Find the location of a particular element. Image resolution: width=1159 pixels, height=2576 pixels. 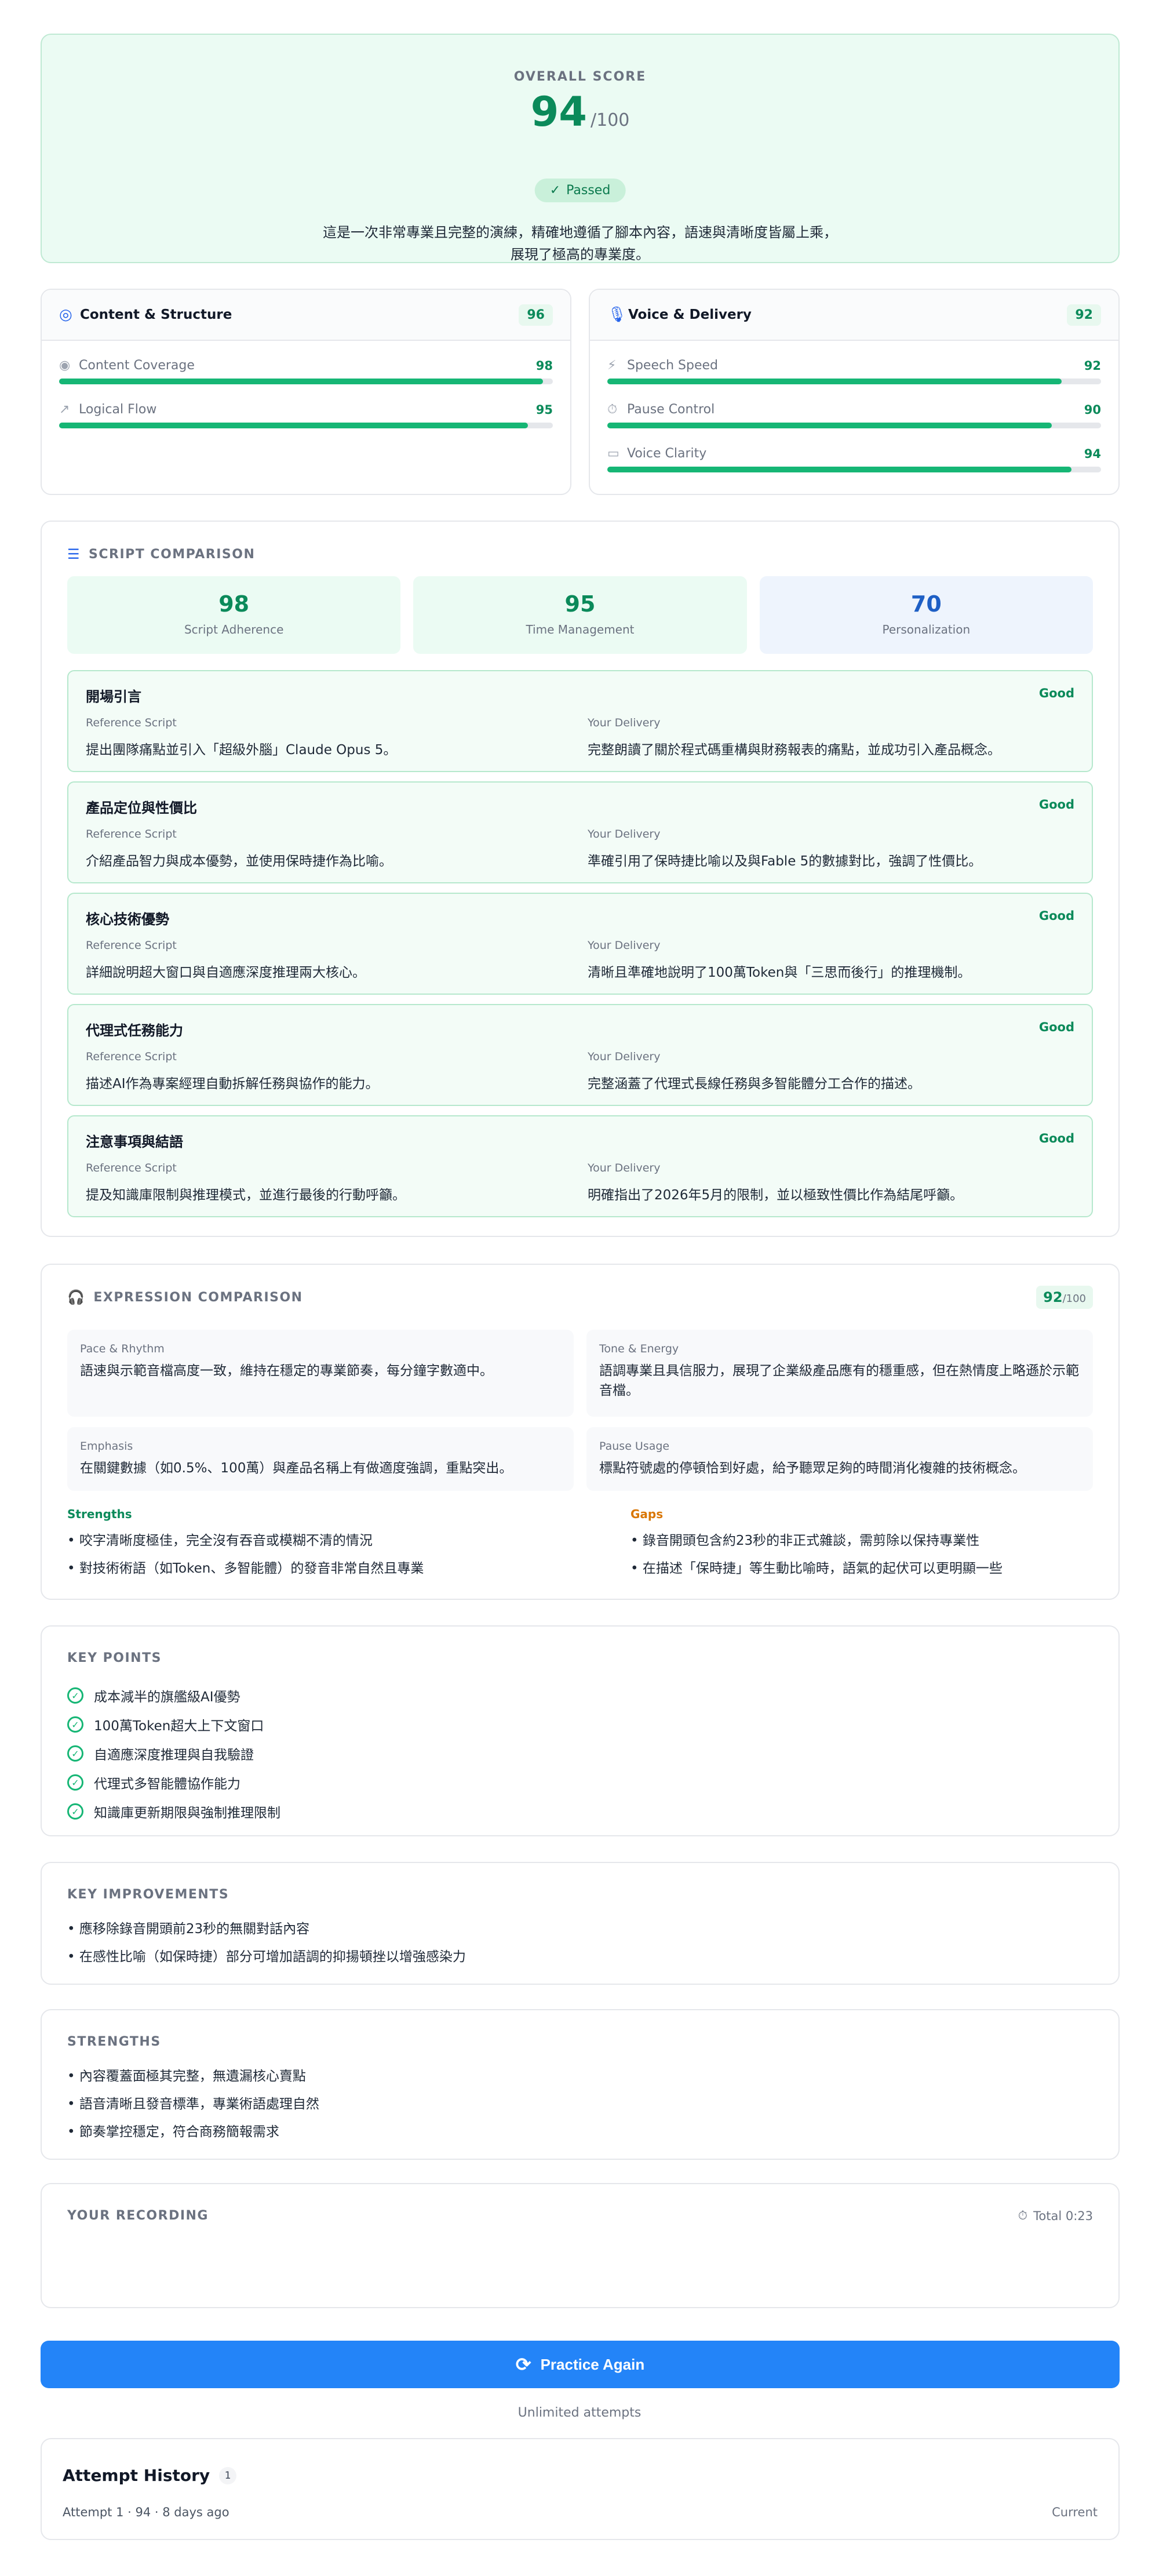

key-point-text: 成本減半的旗艦級AI優勢 is located at coordinates (167, 1697).